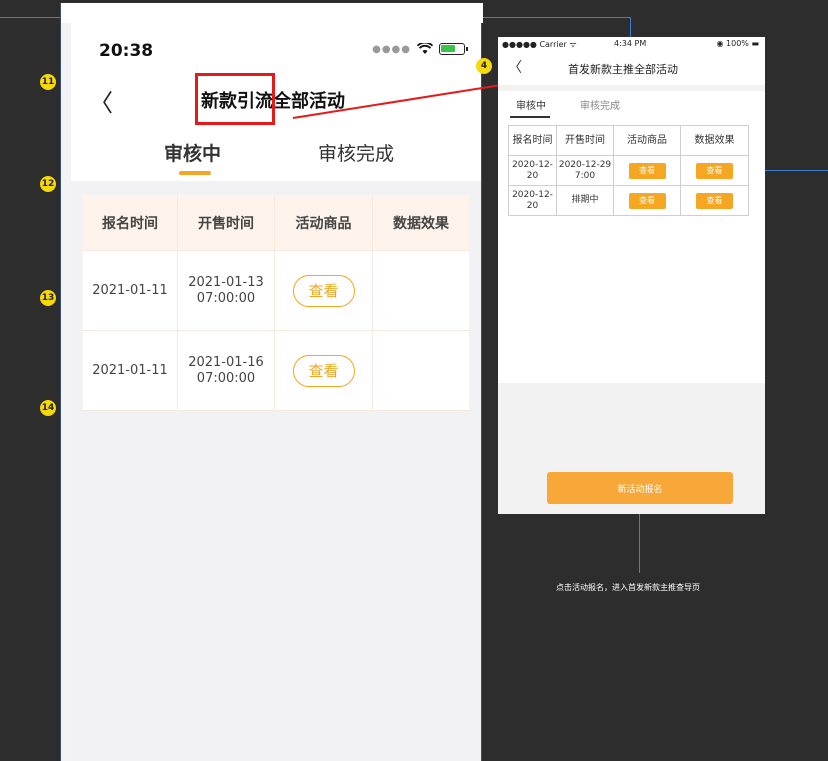 This screenshot has width=828, height=761. I want to click on sale-time-cell: 排期中, so click(585, 200).